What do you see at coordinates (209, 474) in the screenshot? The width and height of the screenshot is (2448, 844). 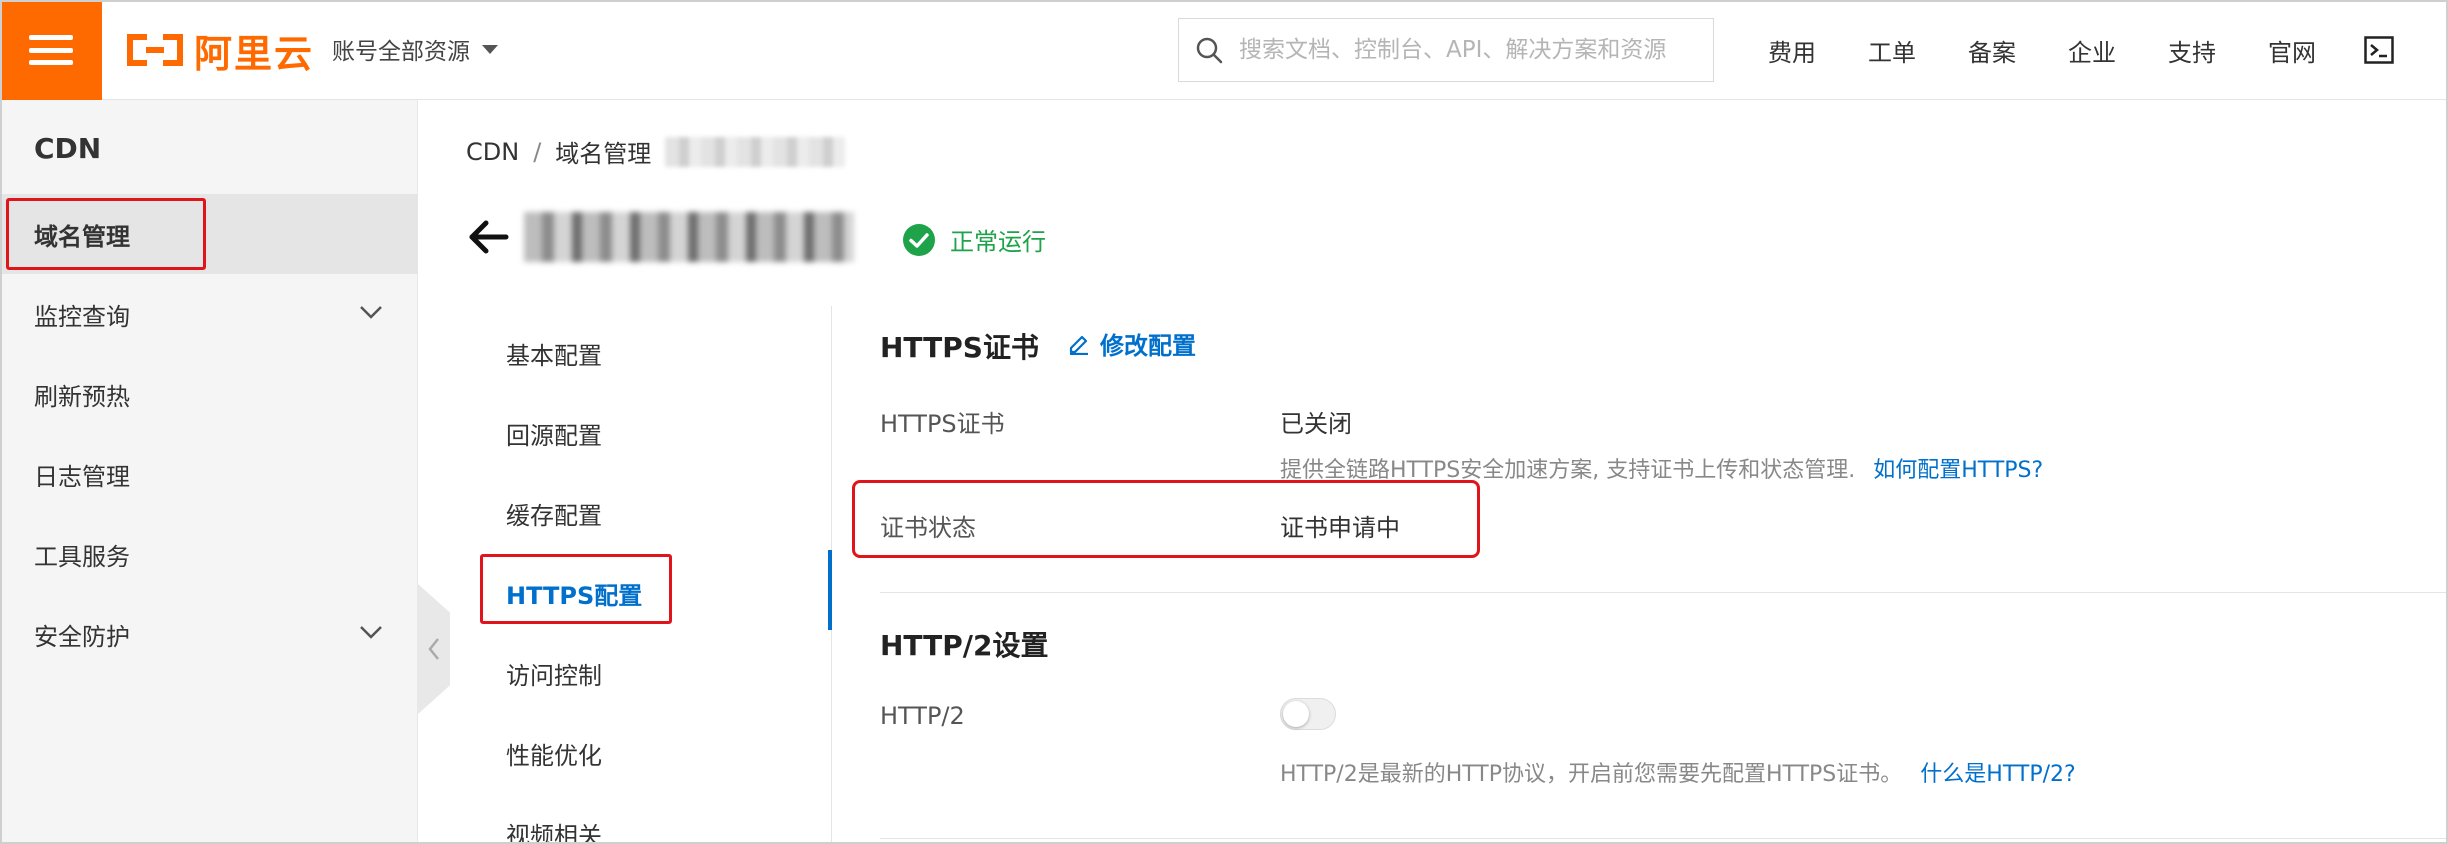 I see `sidebar-item-logs: 日志管理` at bounding box center [209, 474].